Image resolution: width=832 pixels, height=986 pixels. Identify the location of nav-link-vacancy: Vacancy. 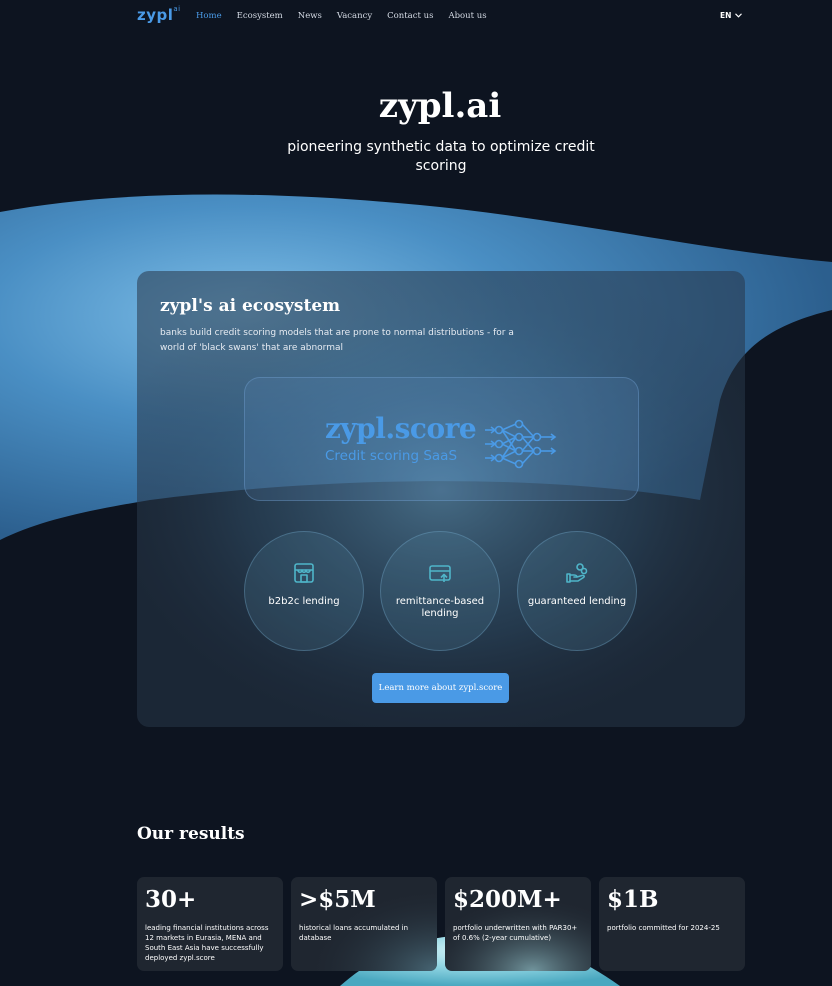
(354, 16).